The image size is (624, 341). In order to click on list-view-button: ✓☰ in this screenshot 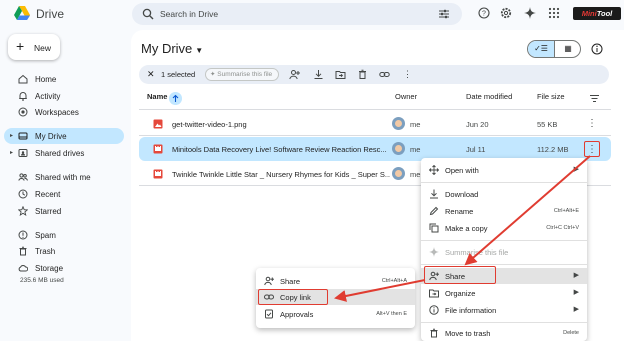, I will do `click(541, 49)`.